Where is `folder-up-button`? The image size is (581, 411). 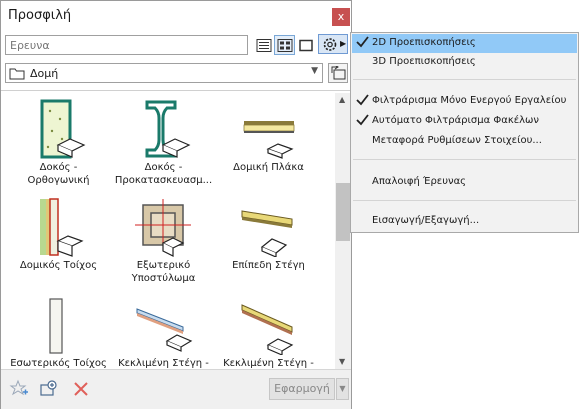
folder-up-button is located at coordinates (338, 73).